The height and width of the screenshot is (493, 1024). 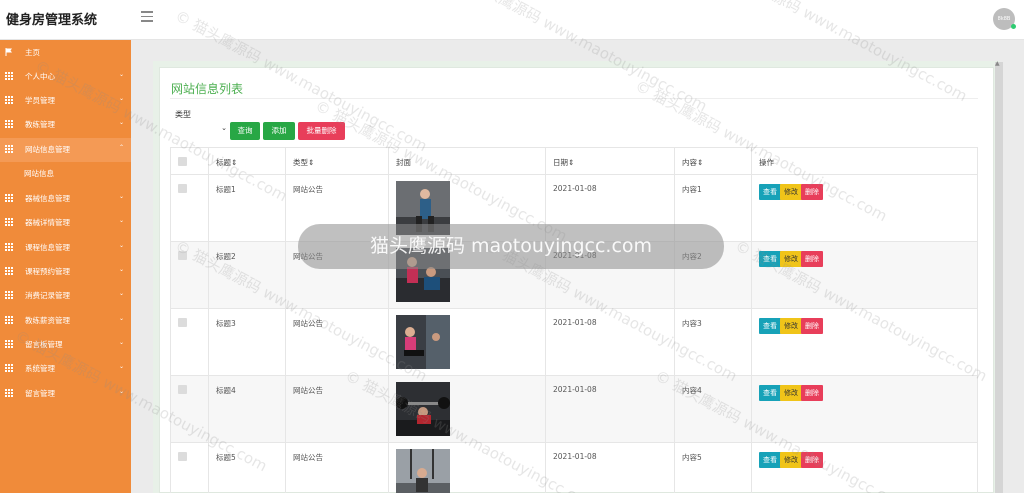 What do you see at coordinates (65, 174) in the screenshot?
I see `sidebar-subitem-site-info: 网站信息` at bounding box center [65, 174].